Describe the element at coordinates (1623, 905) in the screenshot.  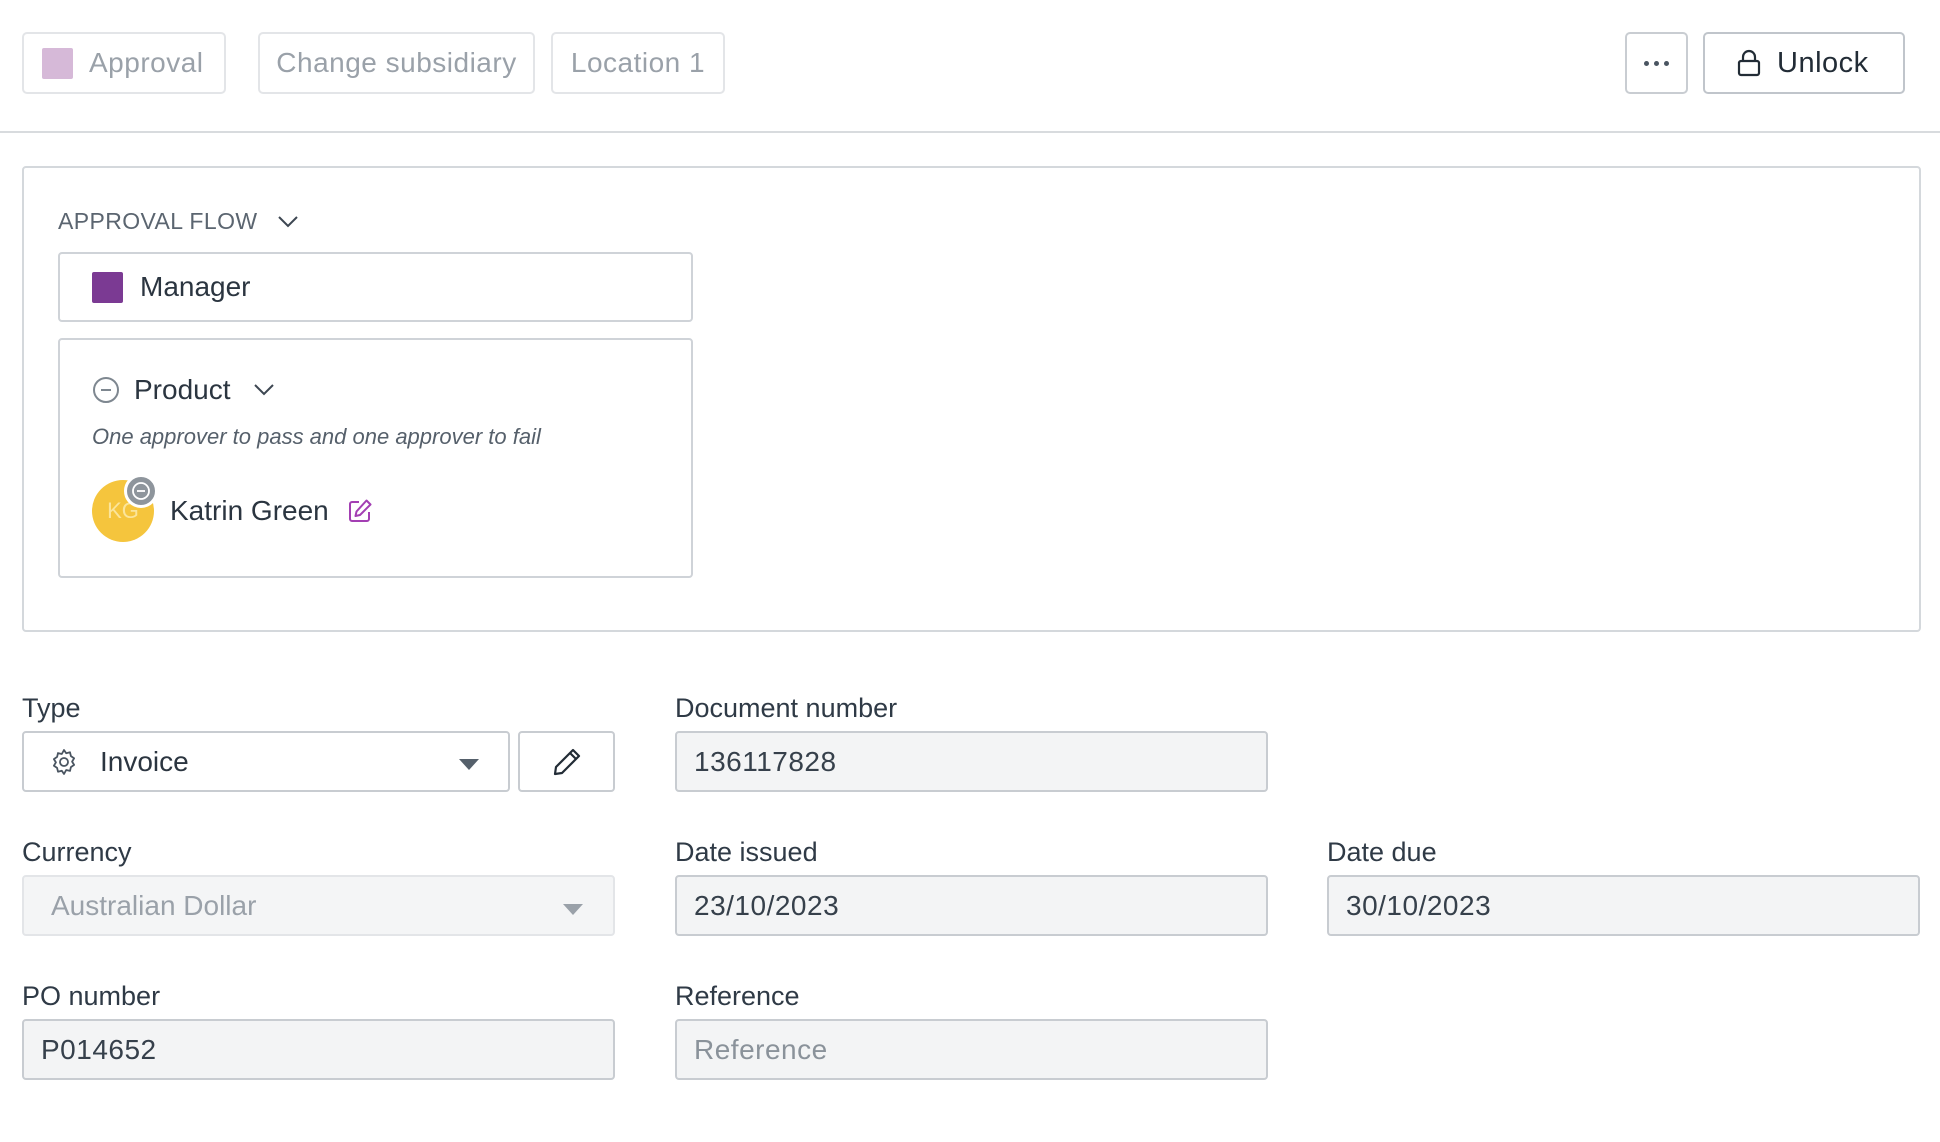
I see `date-due-field: 30/10/2023` at that location.